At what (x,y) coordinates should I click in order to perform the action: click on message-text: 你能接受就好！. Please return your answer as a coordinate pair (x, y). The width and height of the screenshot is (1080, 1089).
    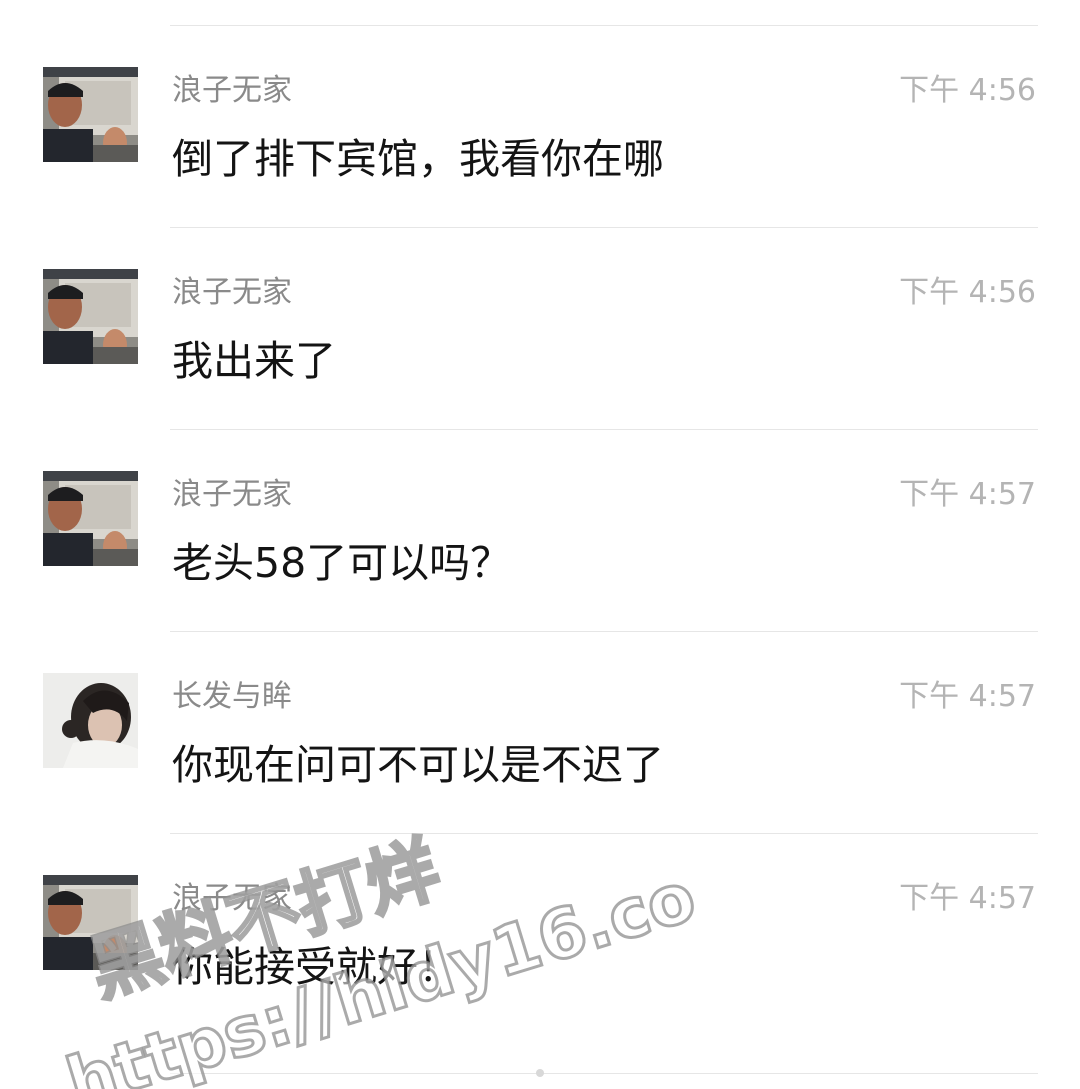
    Looking at the image, I should click on (315, 967).